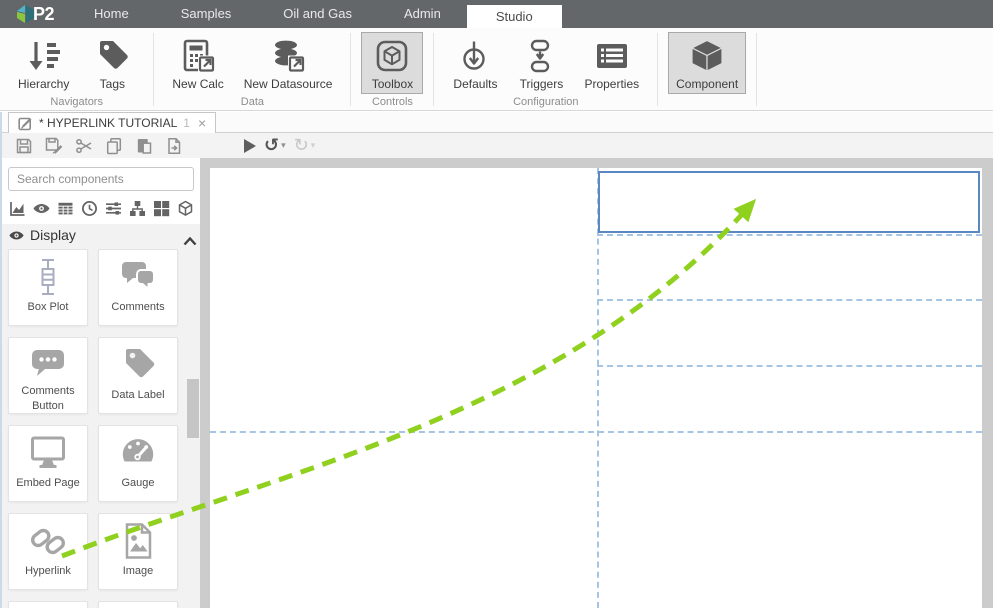  I want to click on edit-pencil-icon, so click(25, 123).